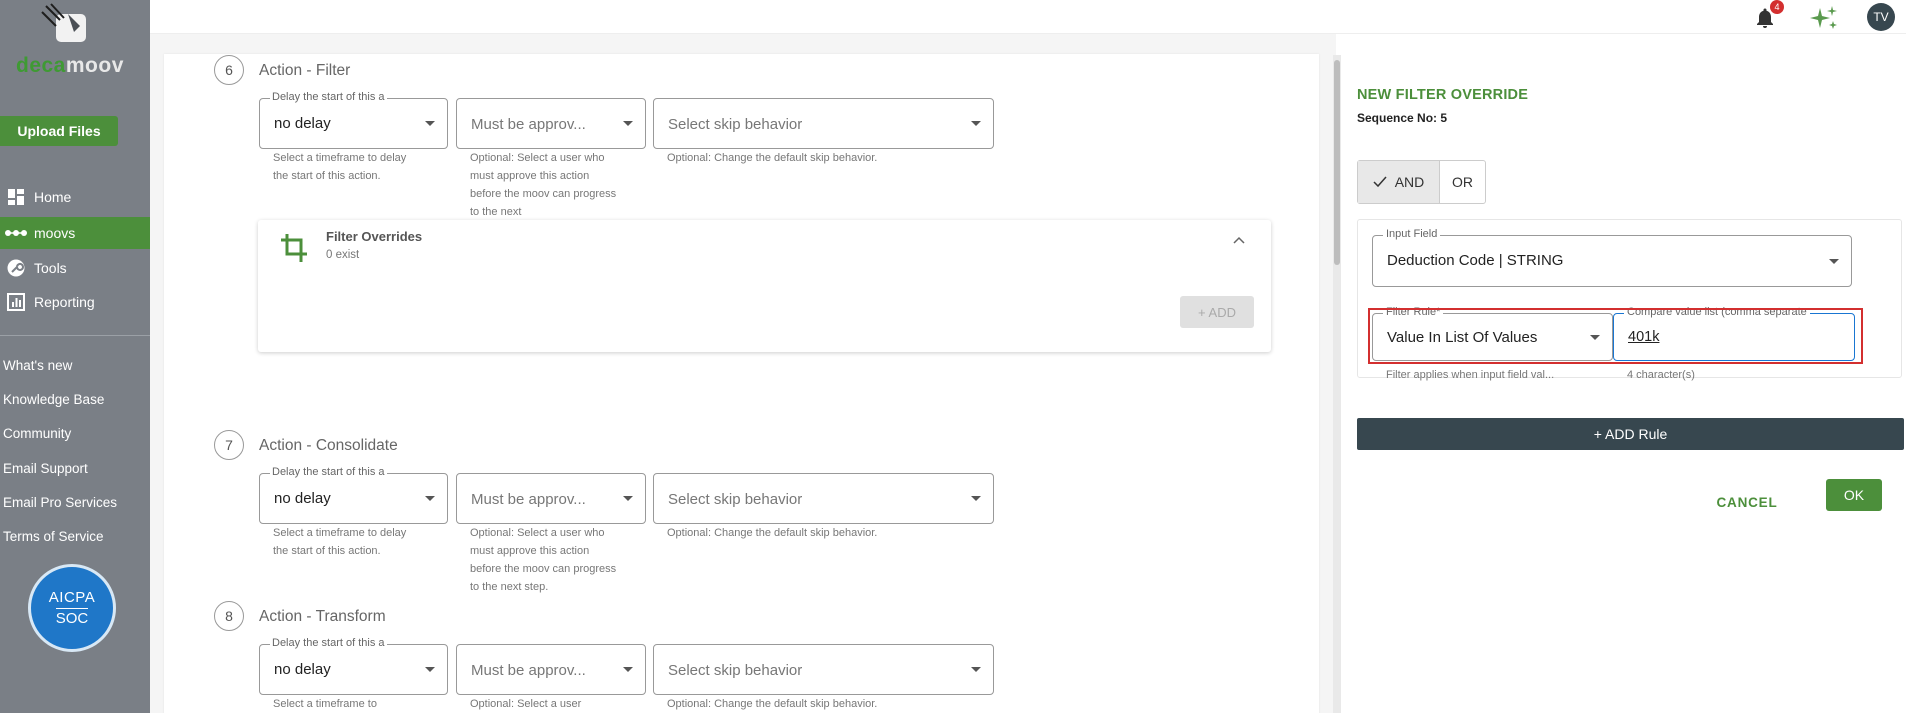 Image resolution: width=1906 pixels, height=713 pixels. I want to click on sidebar-item-label: moovs, so click(55, 233).